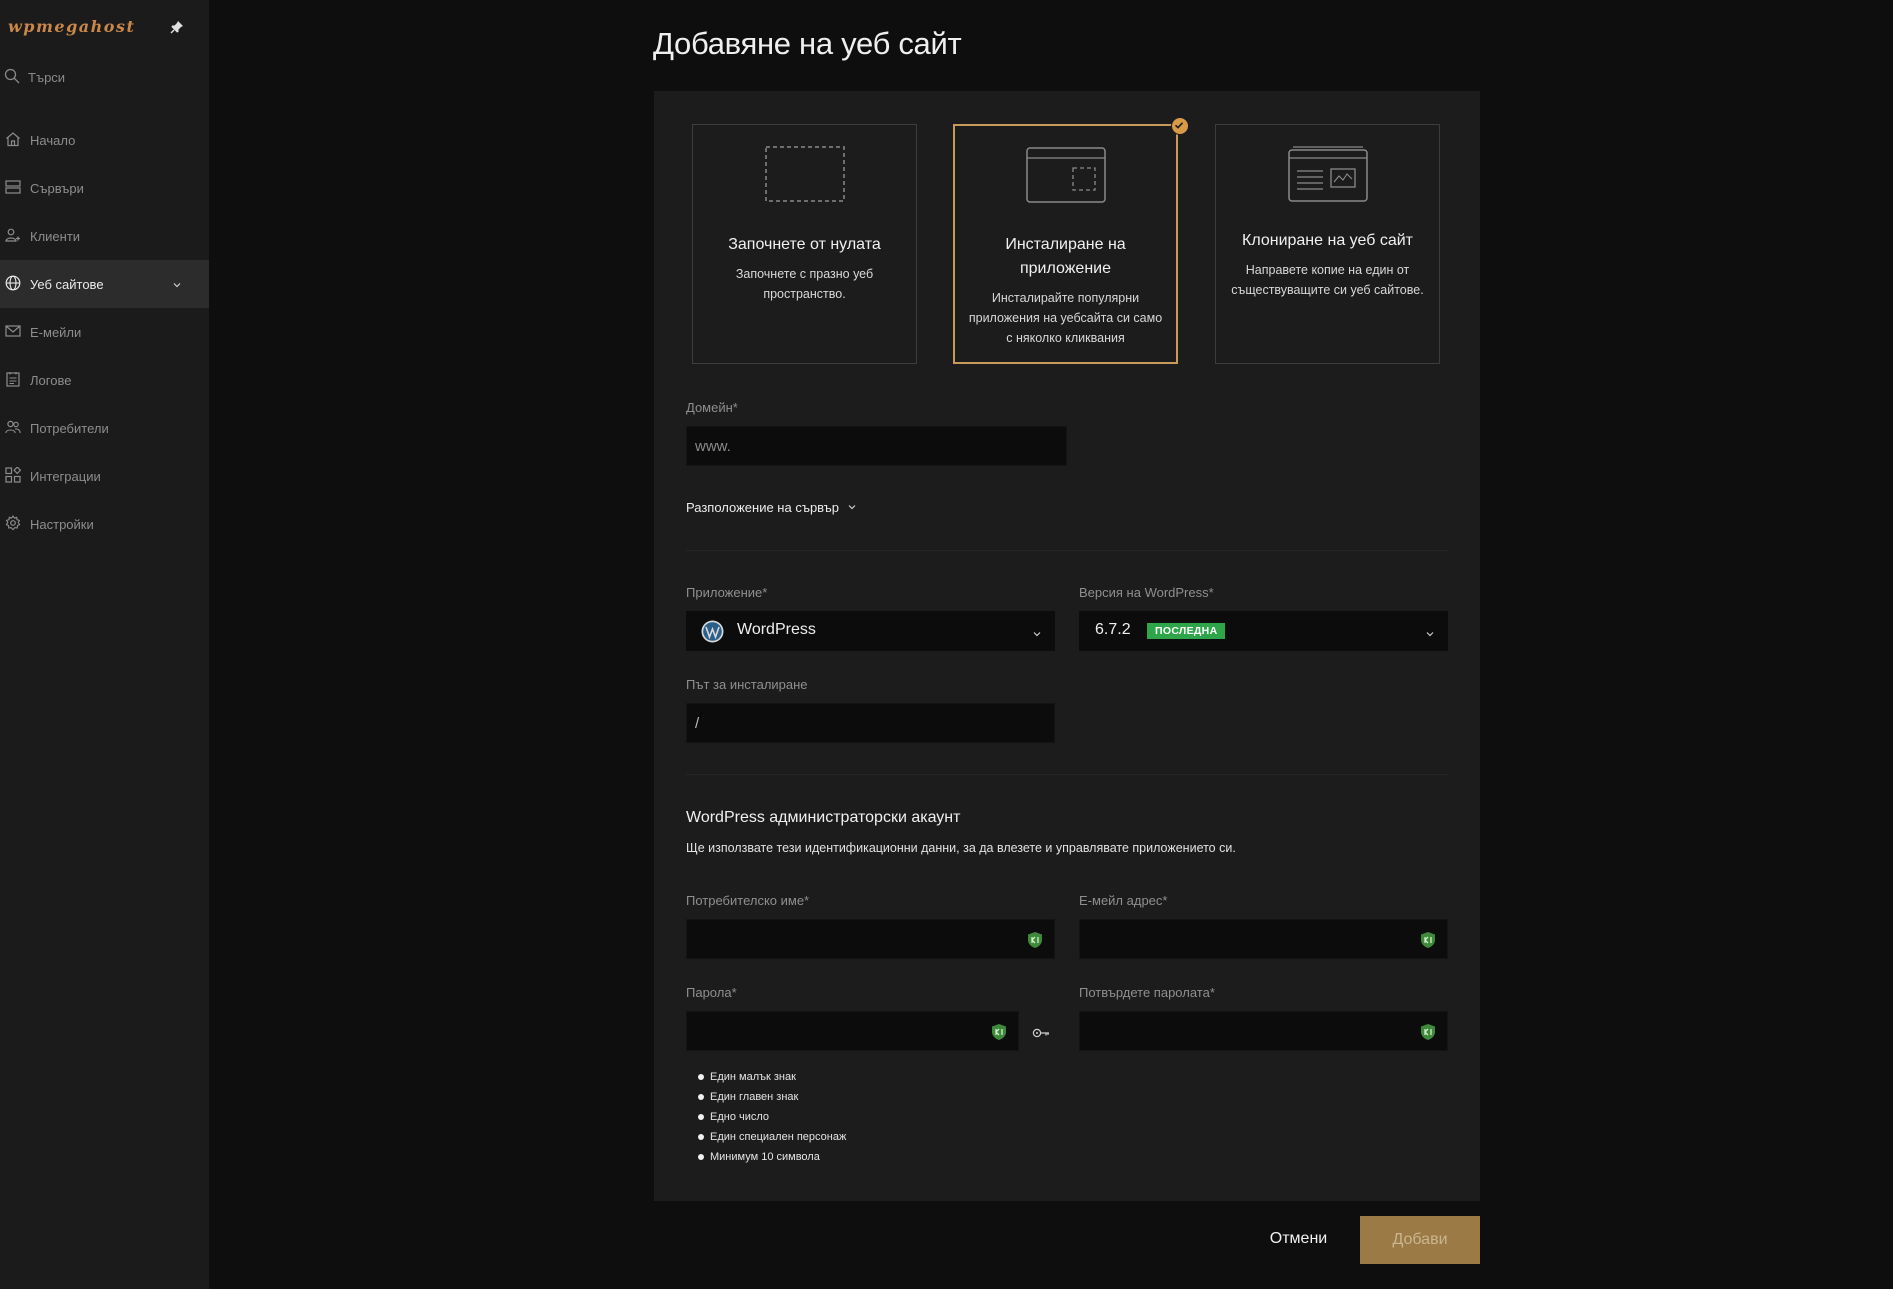 The width and height of the screenshot is (1893, 1289). Describe the element at coordinates (727, 592) in the screenshot. I see `application-label: Приложение*` at that location.